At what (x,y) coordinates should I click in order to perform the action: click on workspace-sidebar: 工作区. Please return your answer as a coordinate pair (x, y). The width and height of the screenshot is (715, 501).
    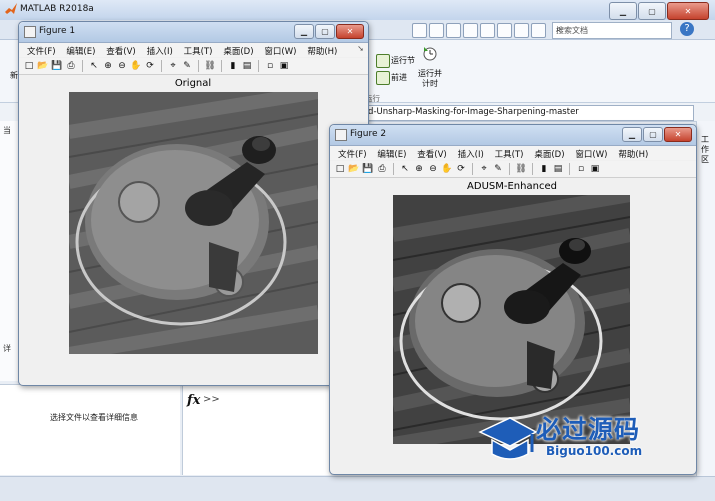
    Looking at the image, I should click on (705, 298).